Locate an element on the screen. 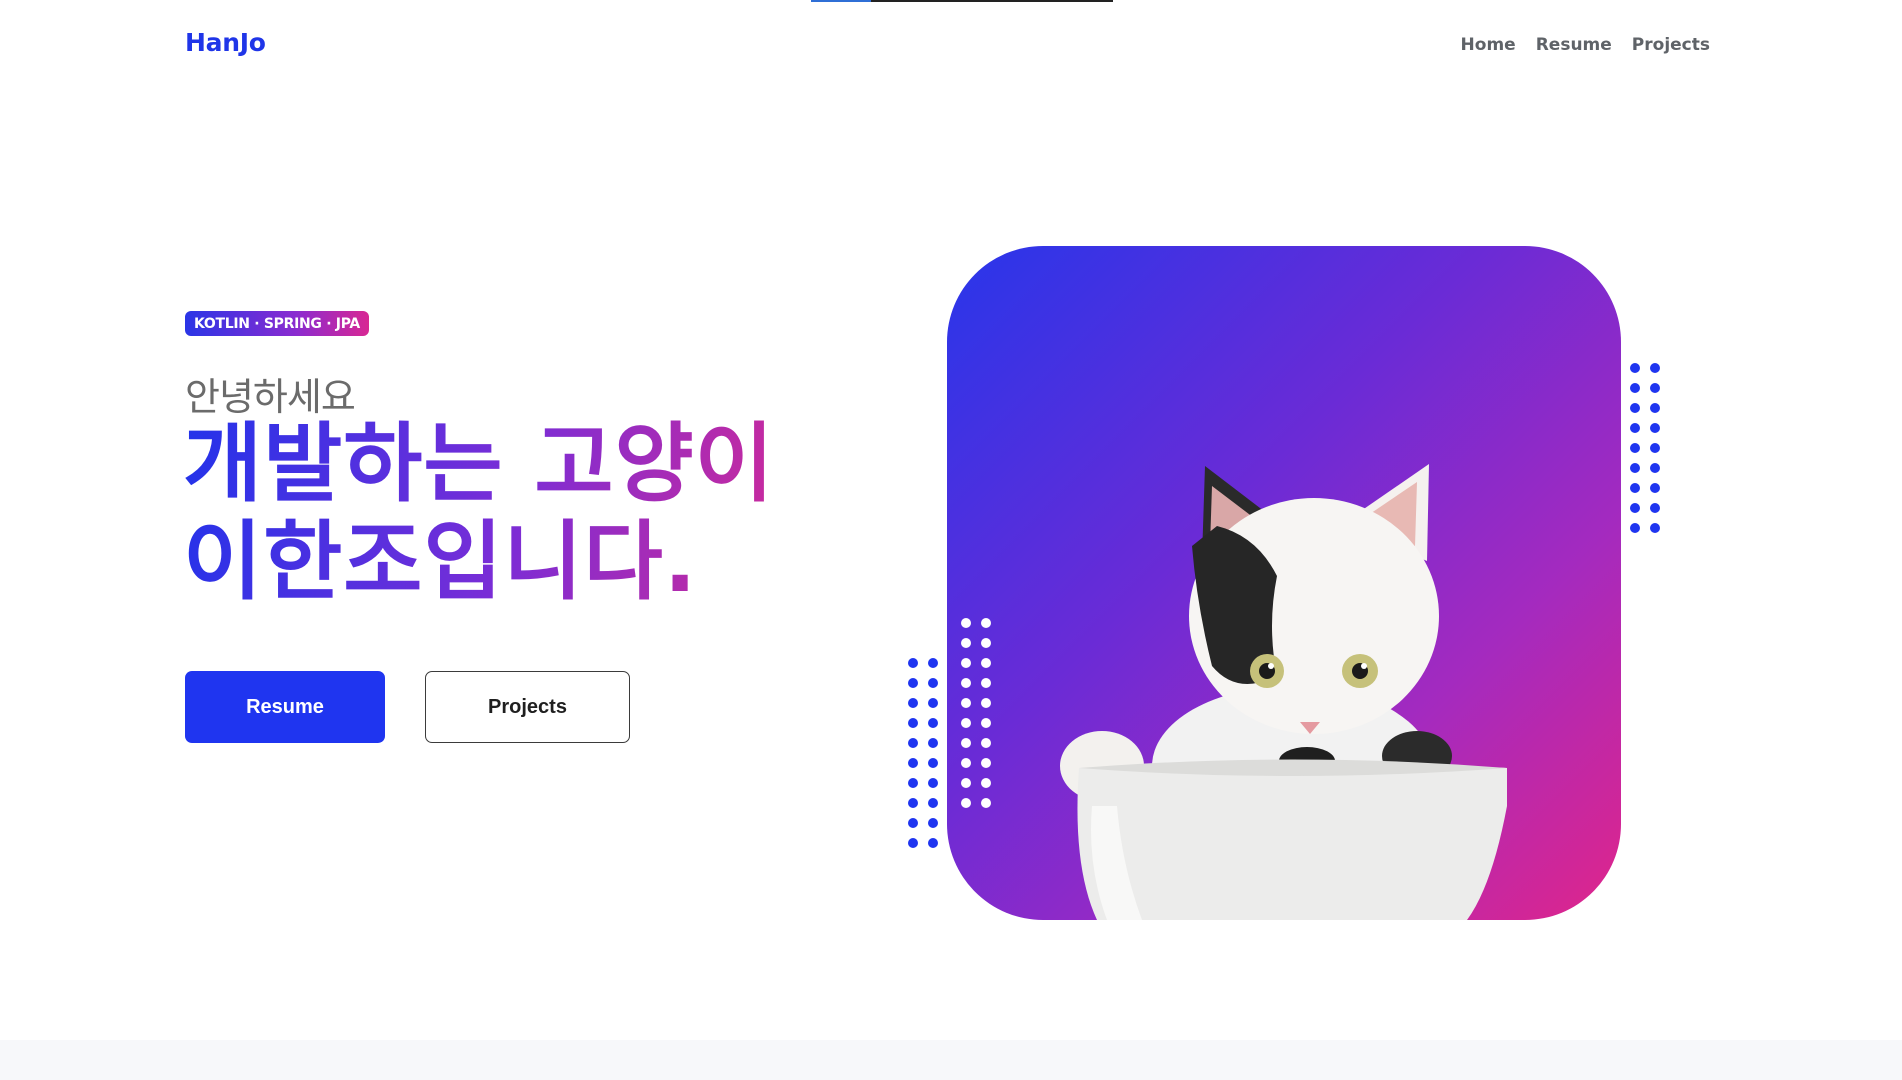  cat-in-cup-illustration is located at coordinates (1283, 692).